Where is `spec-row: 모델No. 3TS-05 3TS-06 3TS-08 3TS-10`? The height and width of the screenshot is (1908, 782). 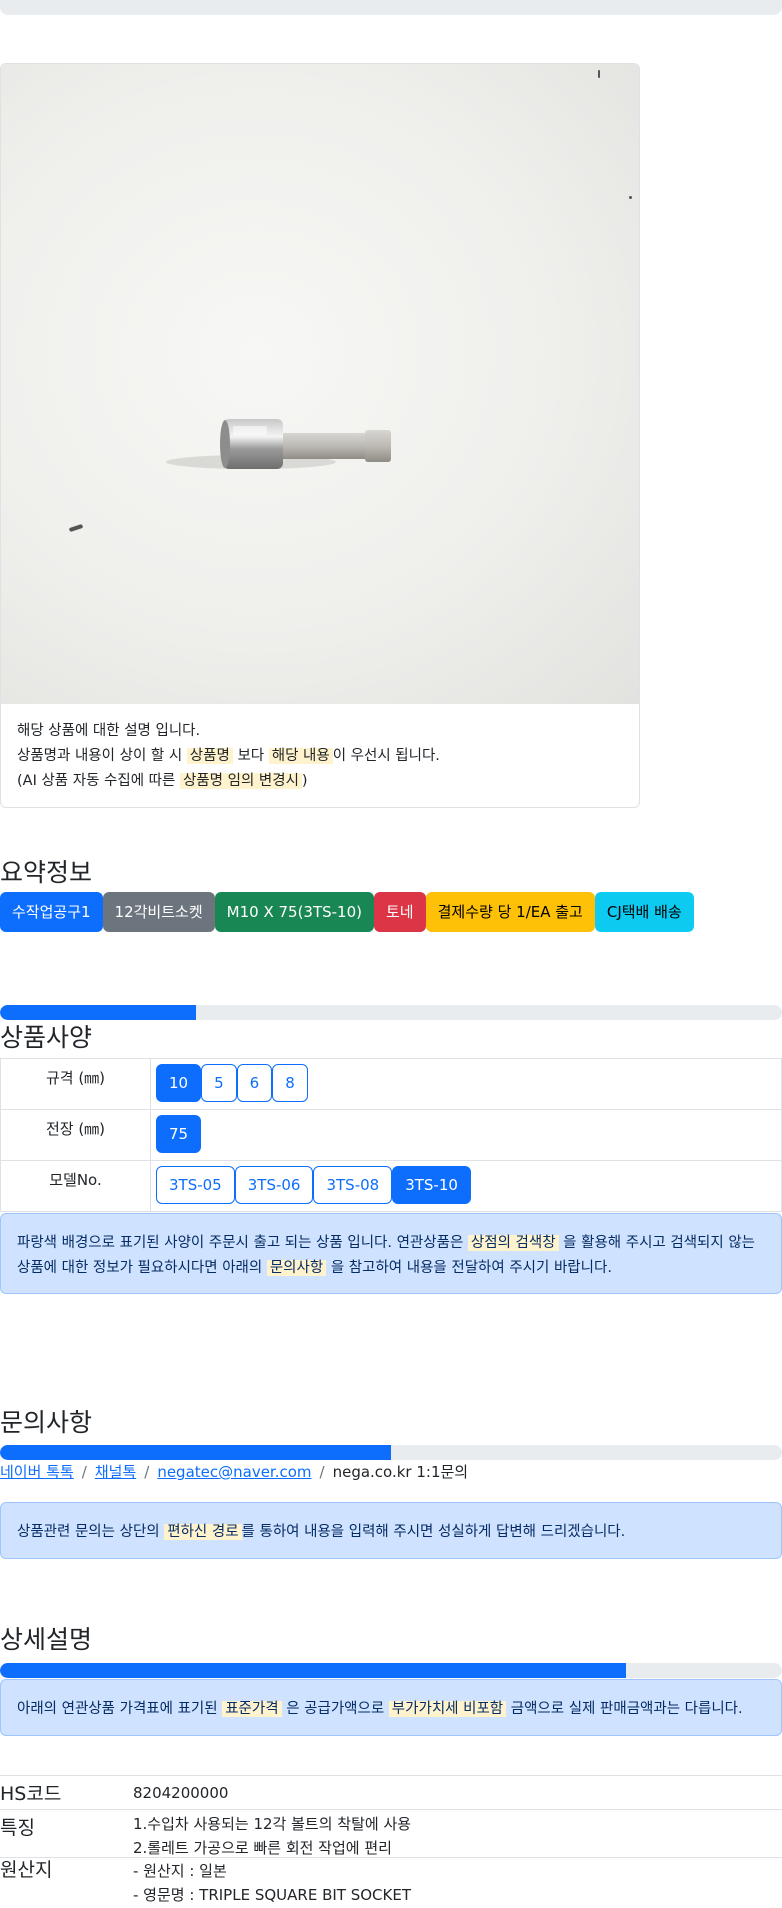 spec-row: 모델No. 3TS-05 3TS-06 3TS-08 3TS-10 is located at coordinates (391, 1186).